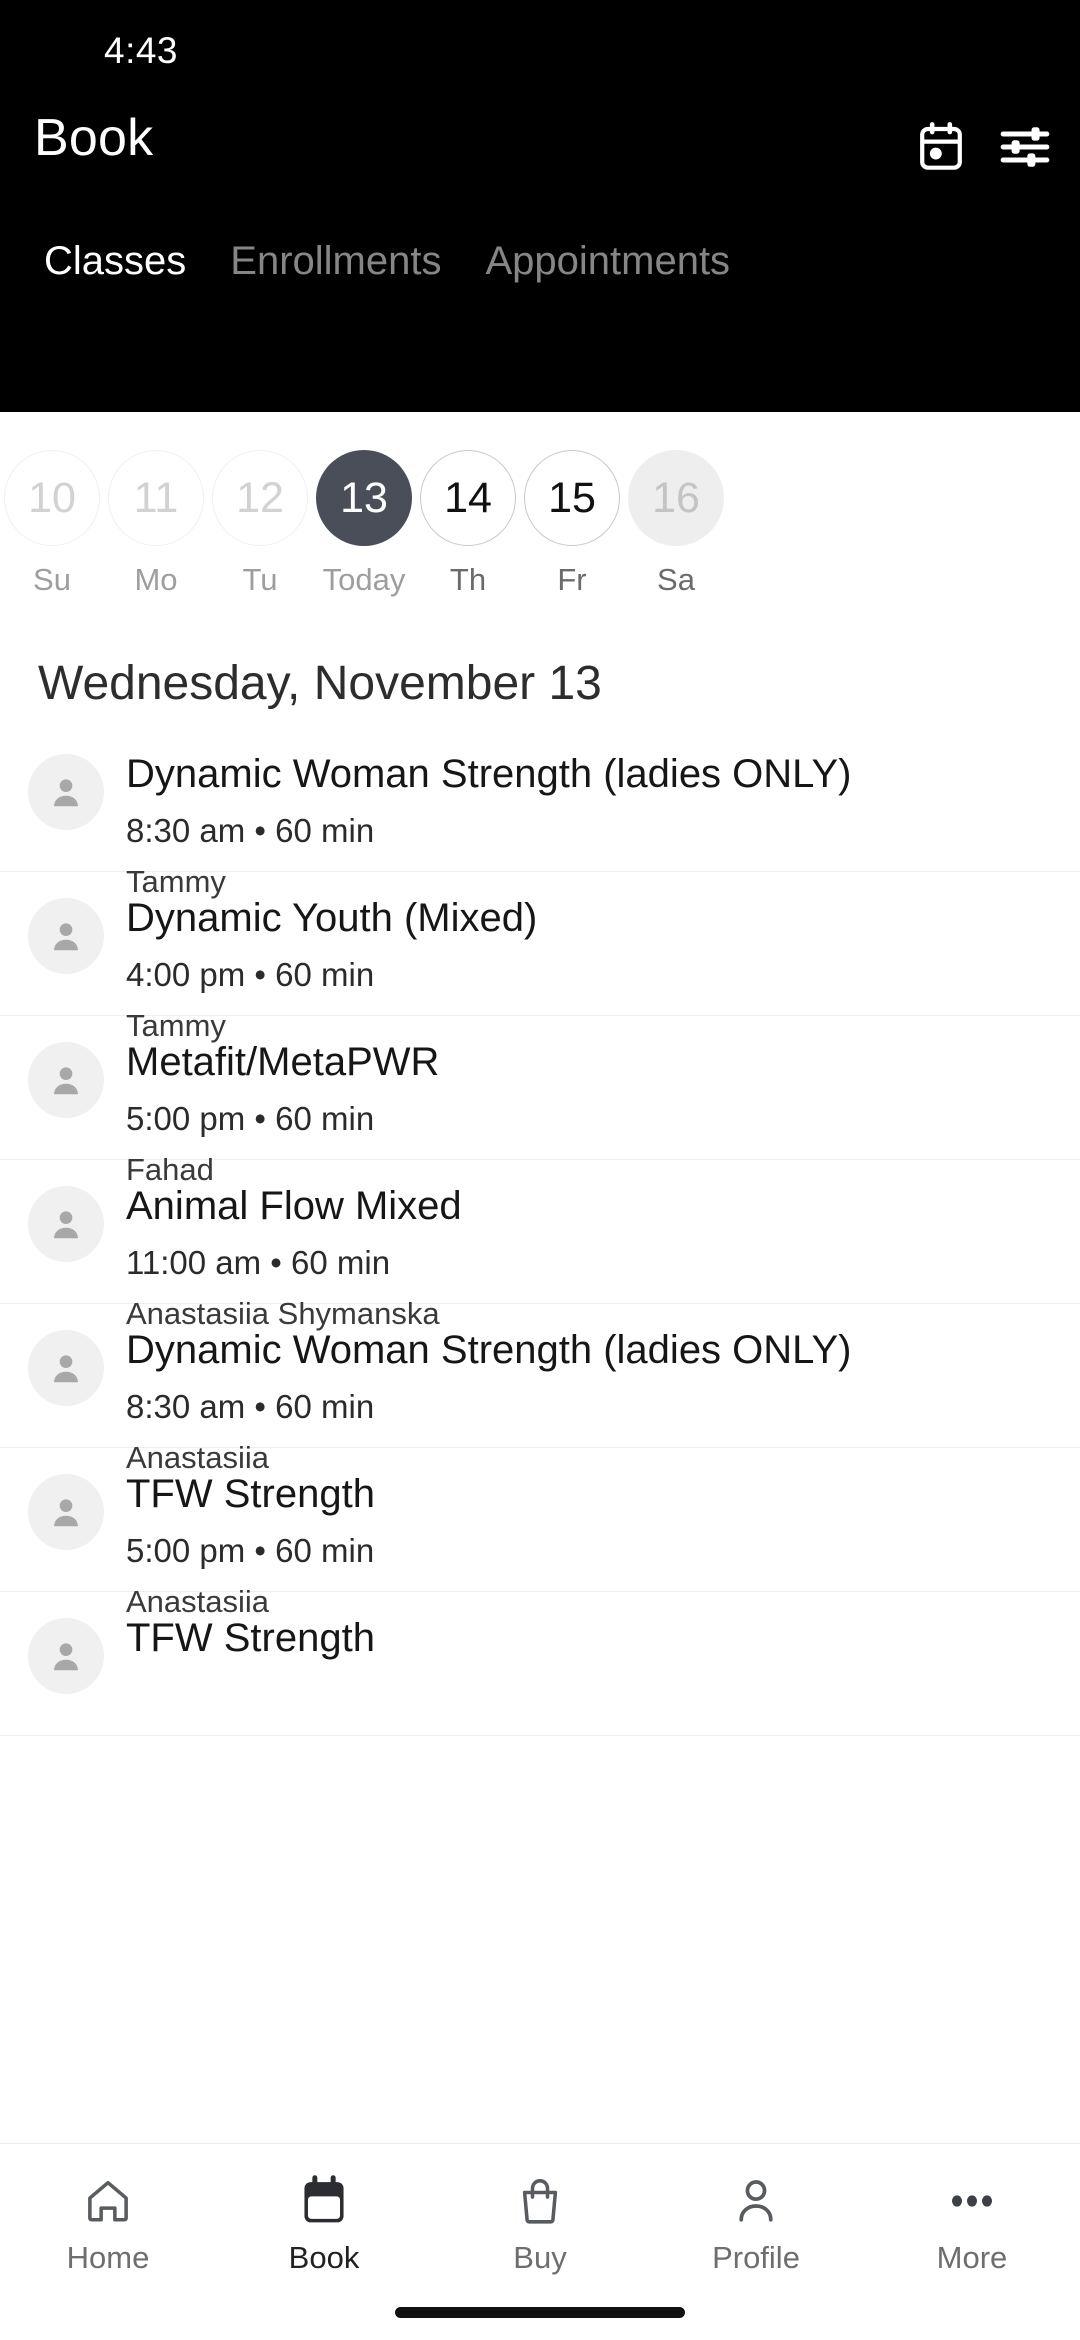  I want to click on date-cell-10: 10 Su, so click(52, 524).